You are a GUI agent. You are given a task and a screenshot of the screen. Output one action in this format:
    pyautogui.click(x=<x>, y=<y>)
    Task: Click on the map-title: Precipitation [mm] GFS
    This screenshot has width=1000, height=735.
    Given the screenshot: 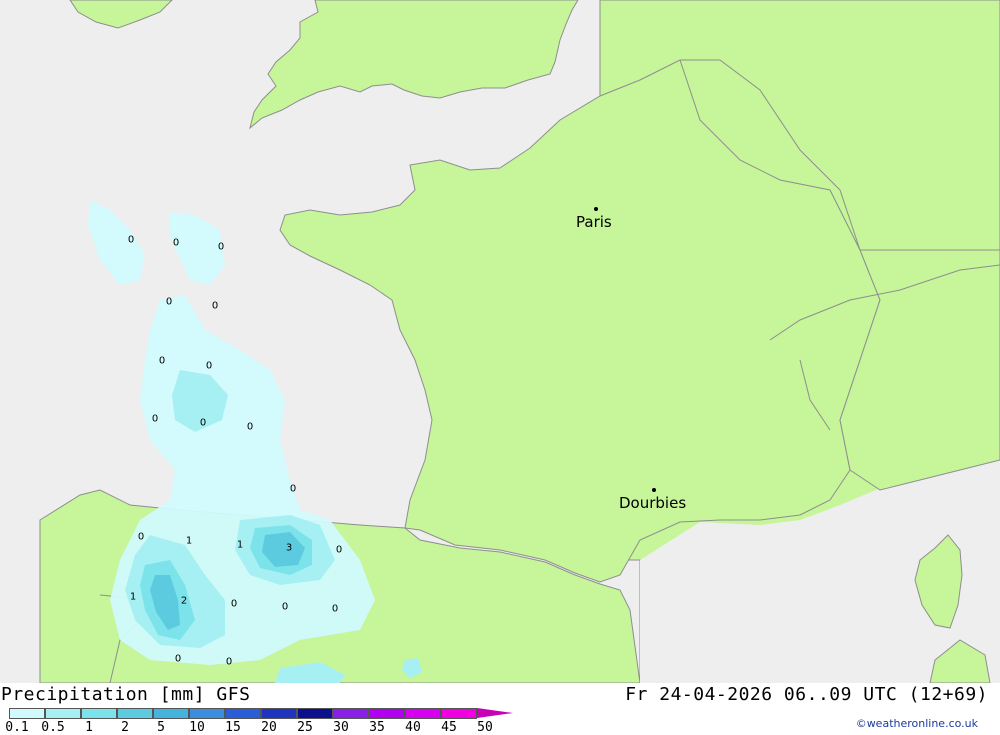 What is the action you would take?
    pyautogui.click(x=126, y=694)
    